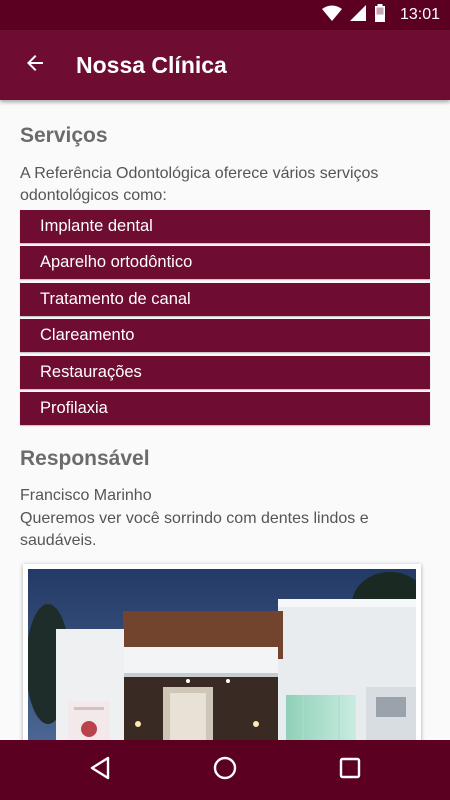 This screenshot has width=450, height=800. I want to click on app-bar: Nossa Clínica, so click(225, 65).